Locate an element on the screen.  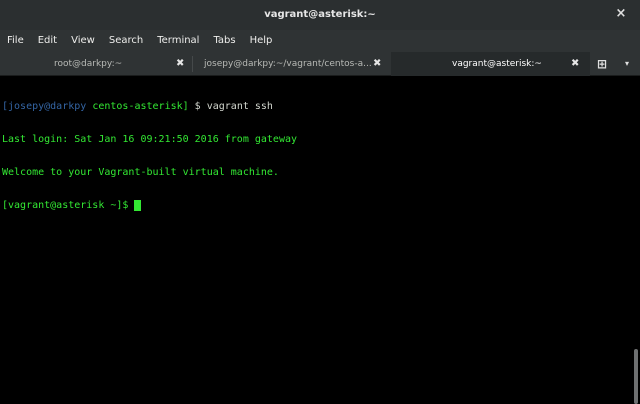
cursor is located at coordinates (138, 205).